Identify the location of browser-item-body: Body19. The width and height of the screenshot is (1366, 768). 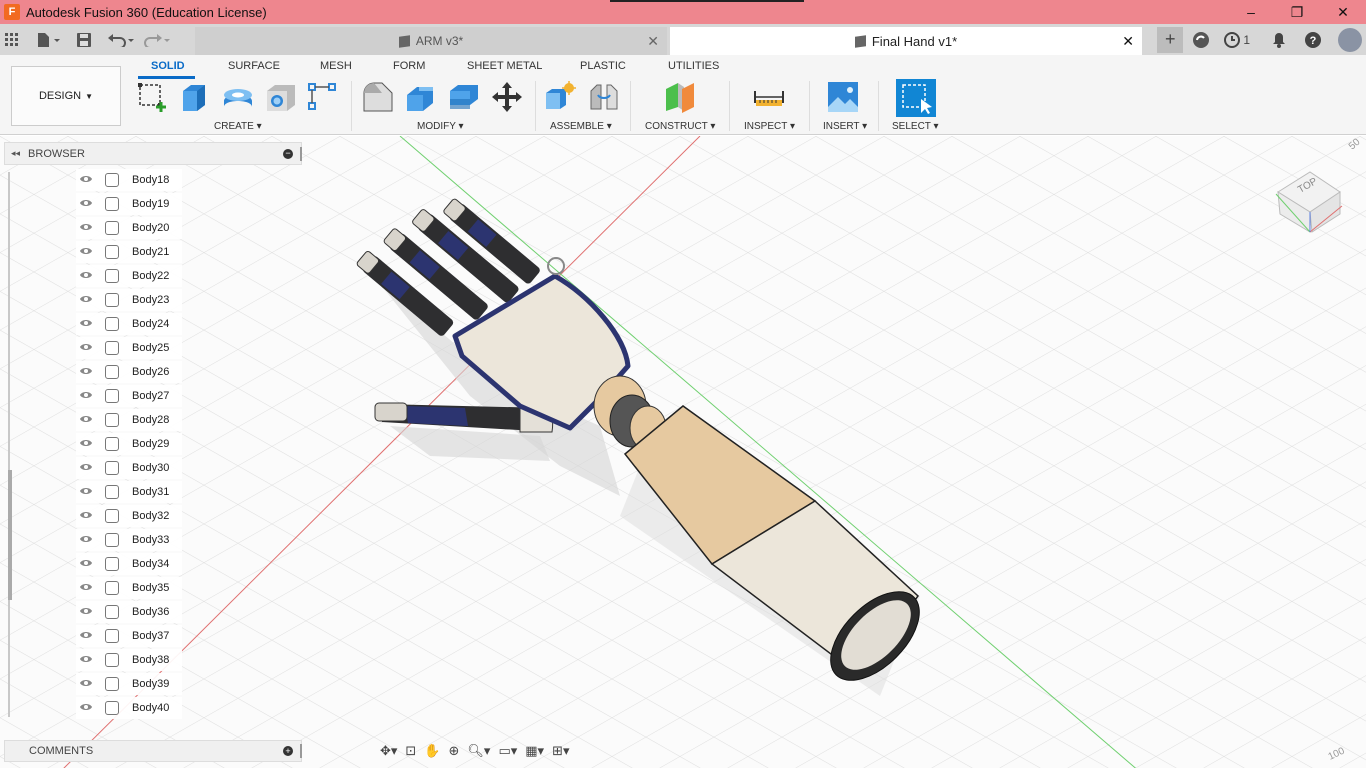
(129, 204).